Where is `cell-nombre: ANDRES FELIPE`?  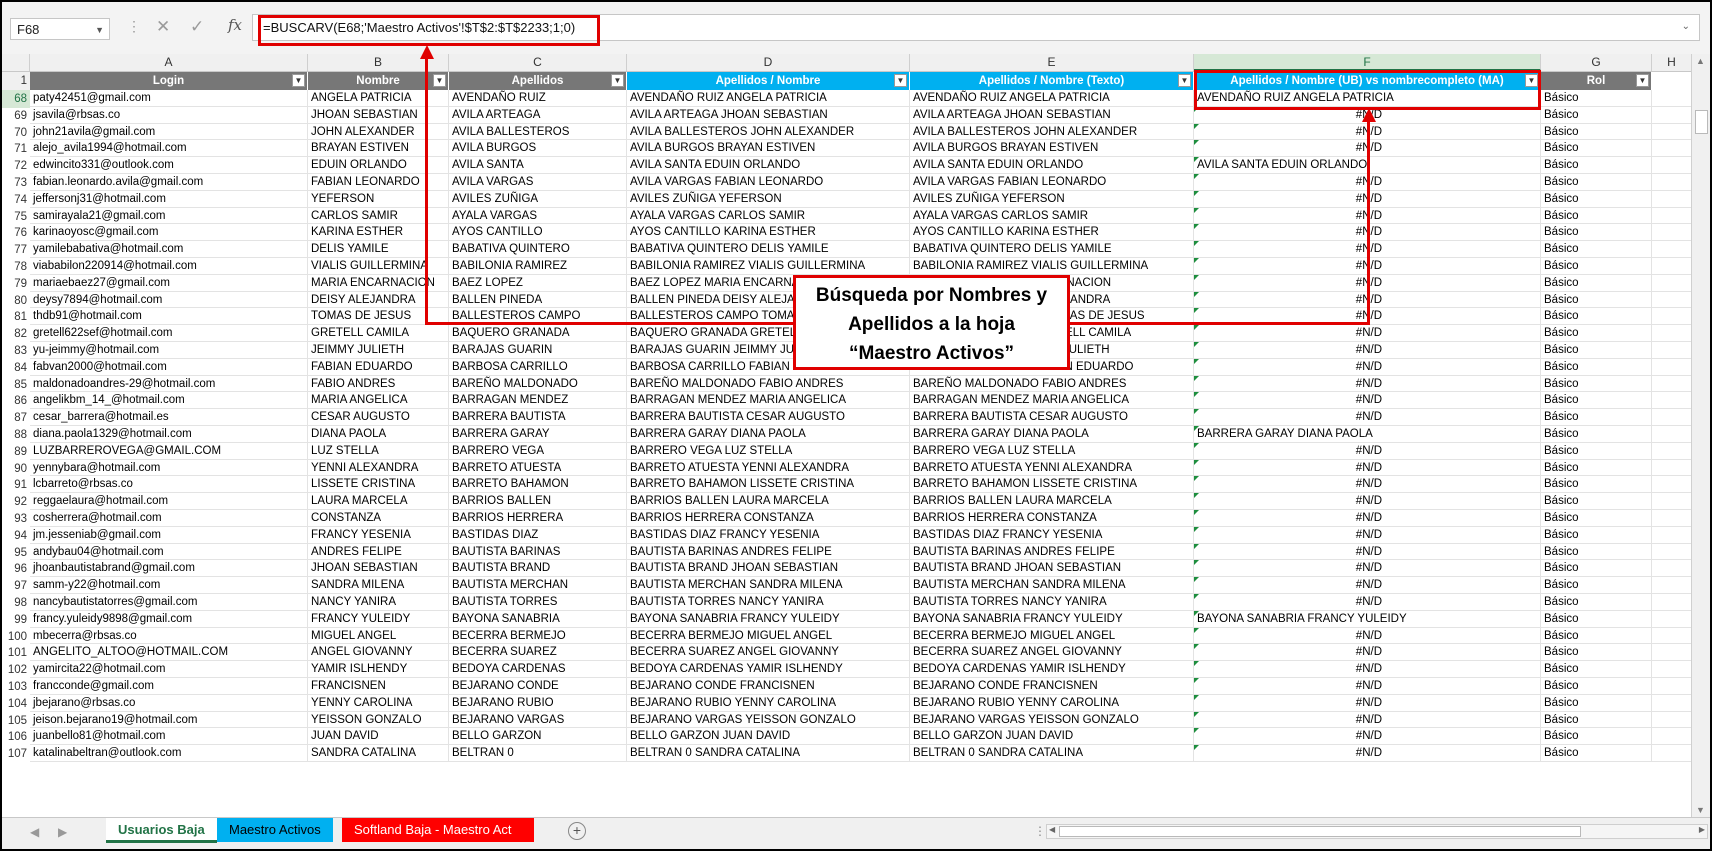
cell-nombre: ANDRES FELIPE is located at coordinates (378, 552).